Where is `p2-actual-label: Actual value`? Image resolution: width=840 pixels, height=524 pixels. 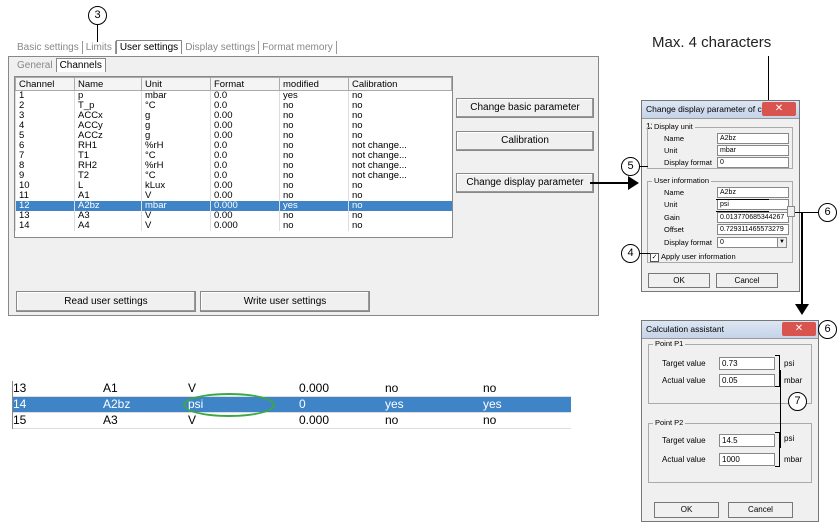
p2-actual-label: Actual value is located at coordinates (684, 459).